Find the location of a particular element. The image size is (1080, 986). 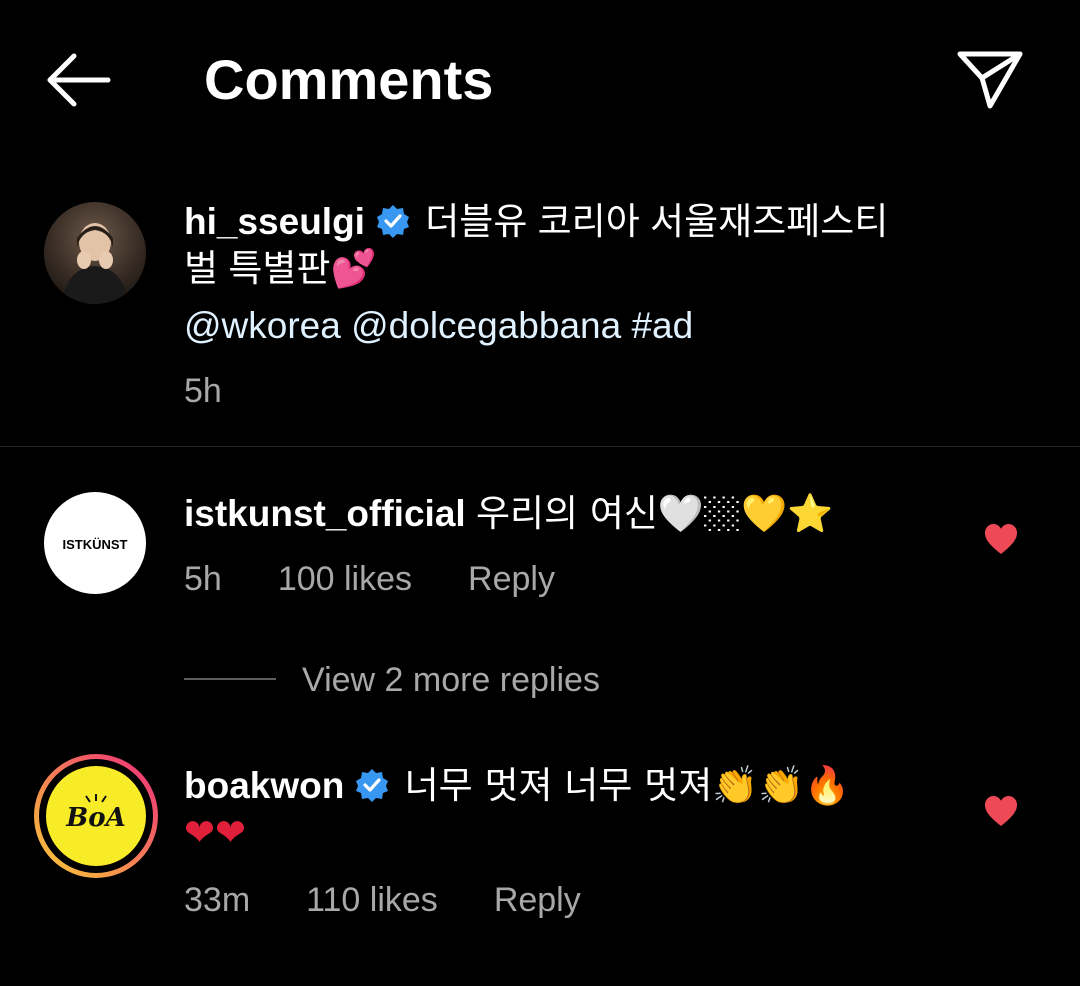

comment-text-line-2: ❤❤ is located at coordinates (215, 832).